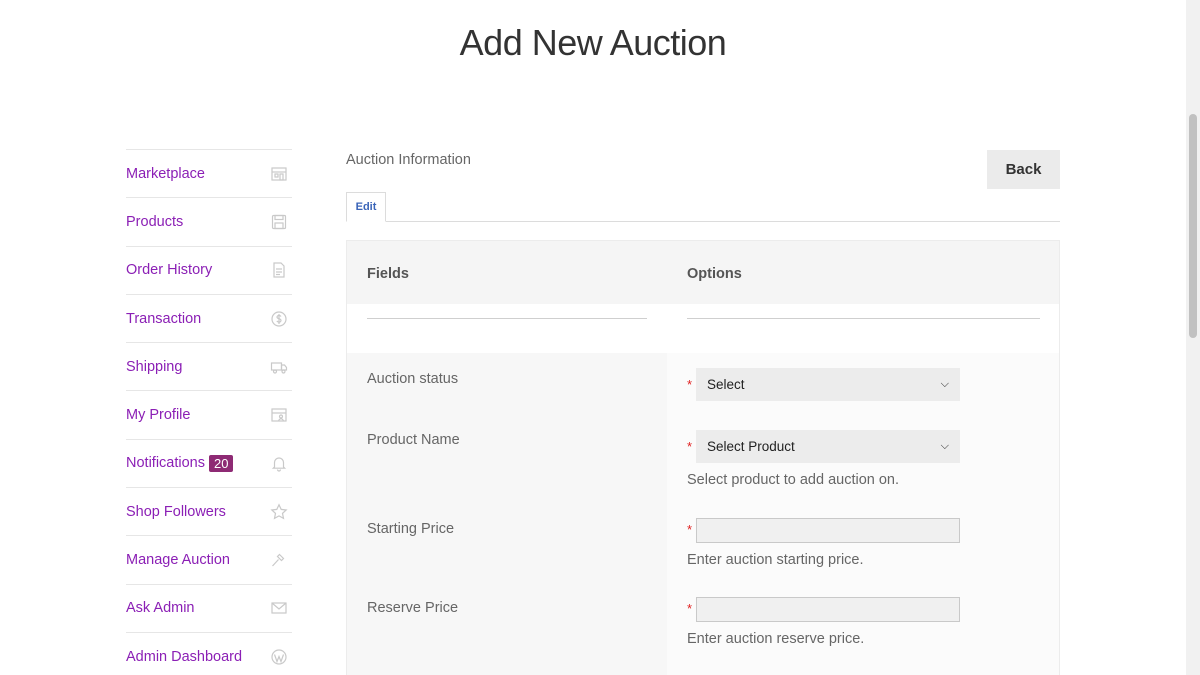 The image size is (1200, 675). I want to click on sidebar-item-admin-dashboard: Admin Dashboard, so click(209, 653).